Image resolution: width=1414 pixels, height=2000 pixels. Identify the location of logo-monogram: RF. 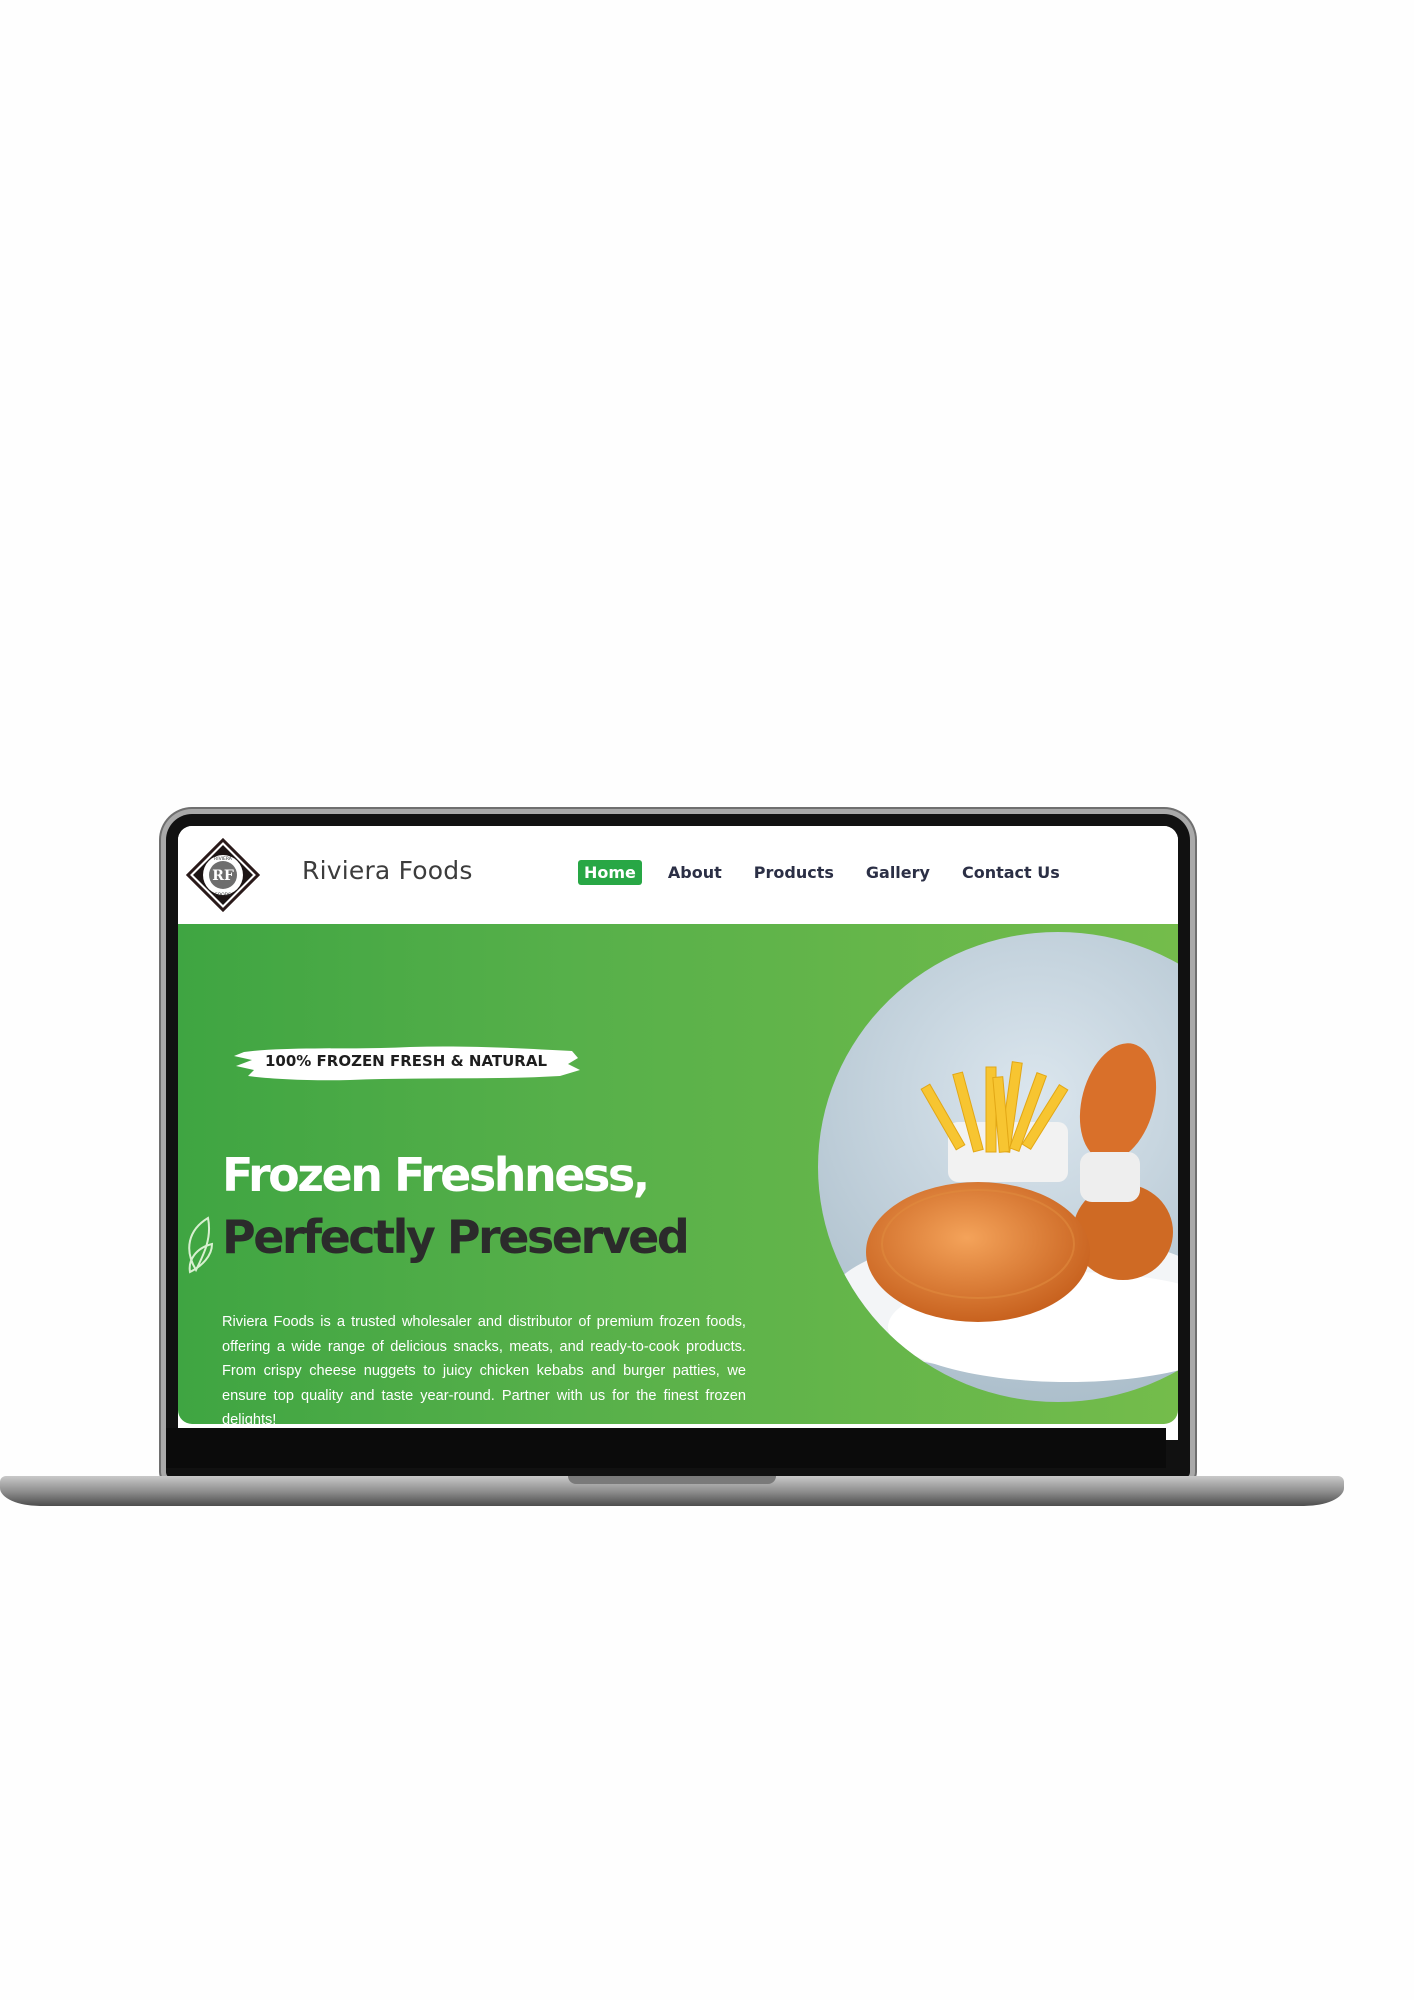
(223, 876).